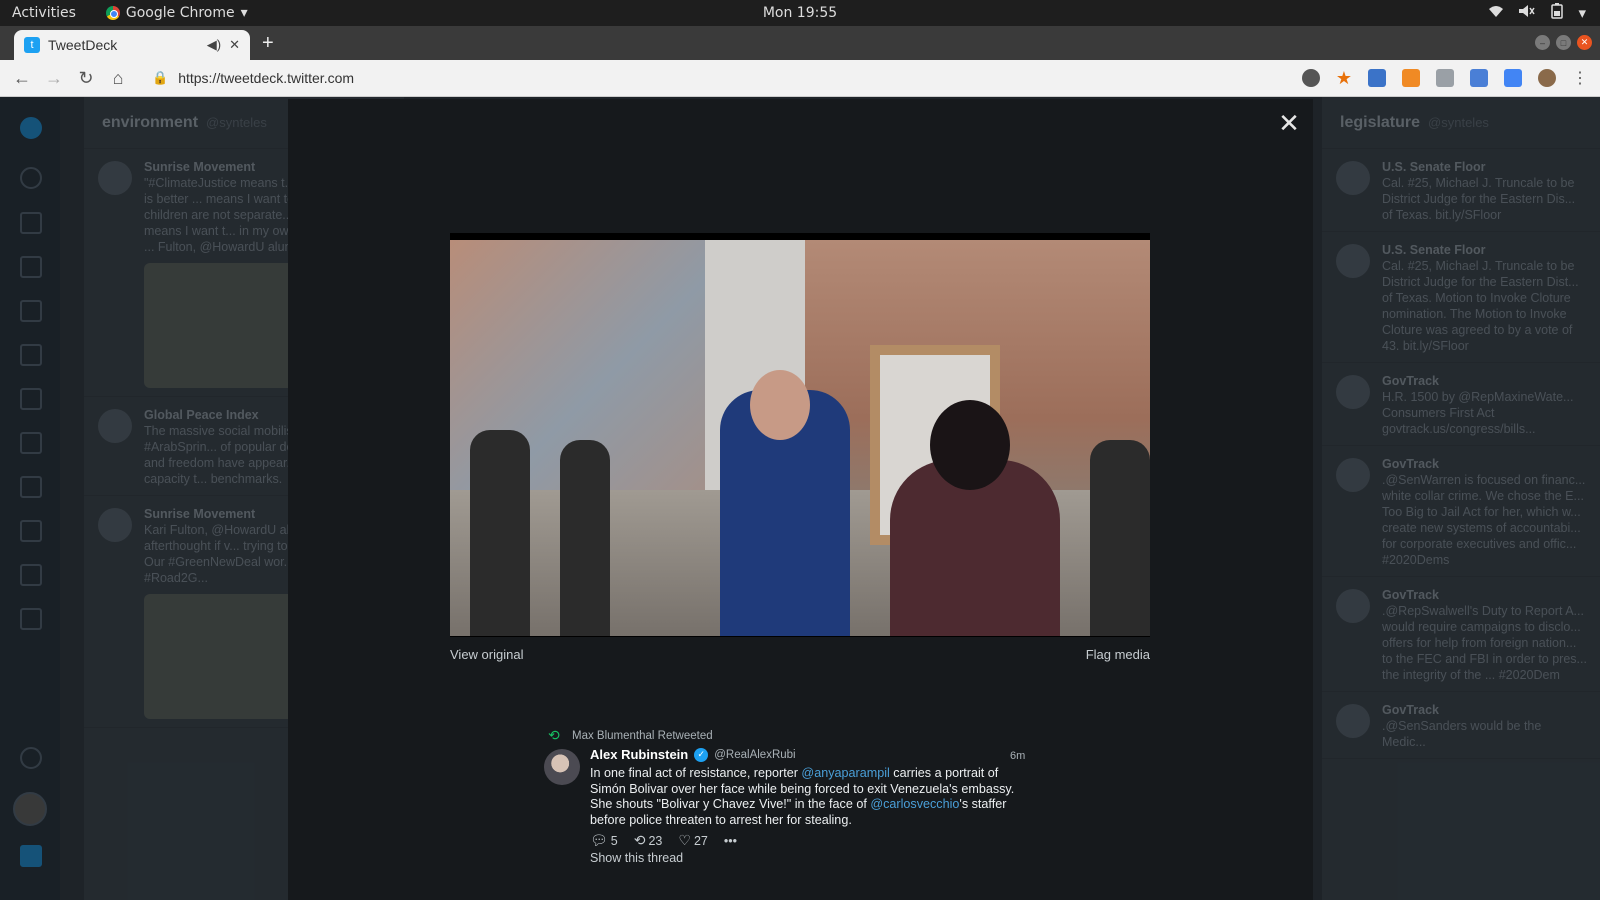 Image resolution: width=1600 pixels, height=900 pixels. What do you see at coordinates (780, 405) in the screenshot?
I see `video-scene-man-head` at bounding box center [780, 405].